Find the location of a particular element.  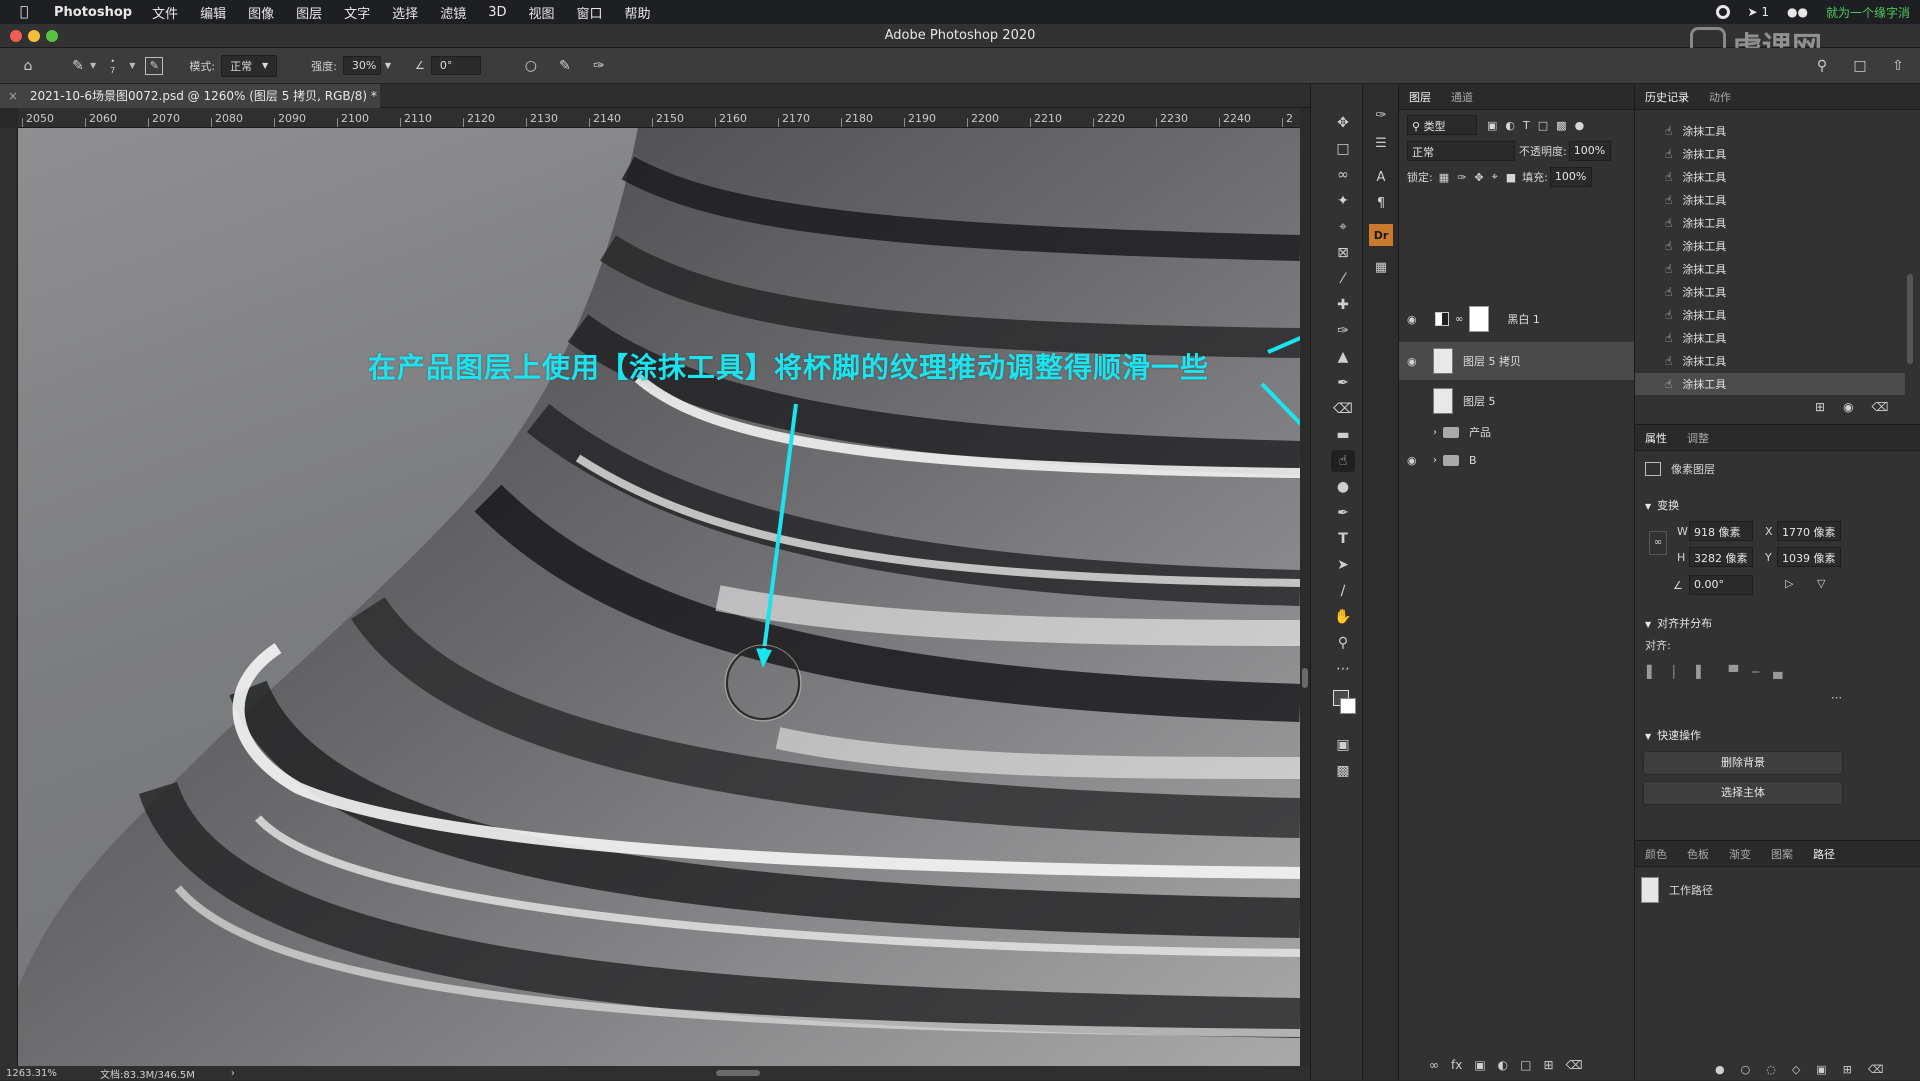

line-tool-icon: ∕ is located at coordinates (1343, 591).